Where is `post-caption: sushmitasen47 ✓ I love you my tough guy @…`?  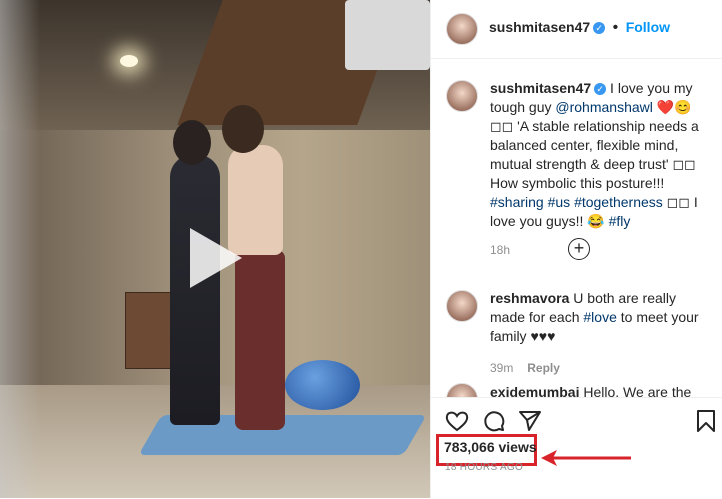 post-caption: sushmitasen47 ✓ I love you my tough guy @… is located at coordinates (600, 169).